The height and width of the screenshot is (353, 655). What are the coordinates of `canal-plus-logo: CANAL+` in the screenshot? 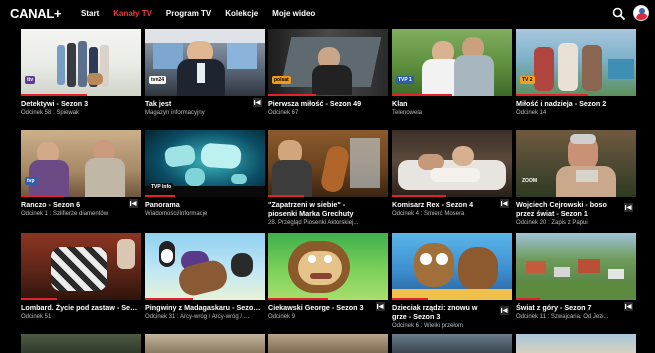 It's located at (36, 13).